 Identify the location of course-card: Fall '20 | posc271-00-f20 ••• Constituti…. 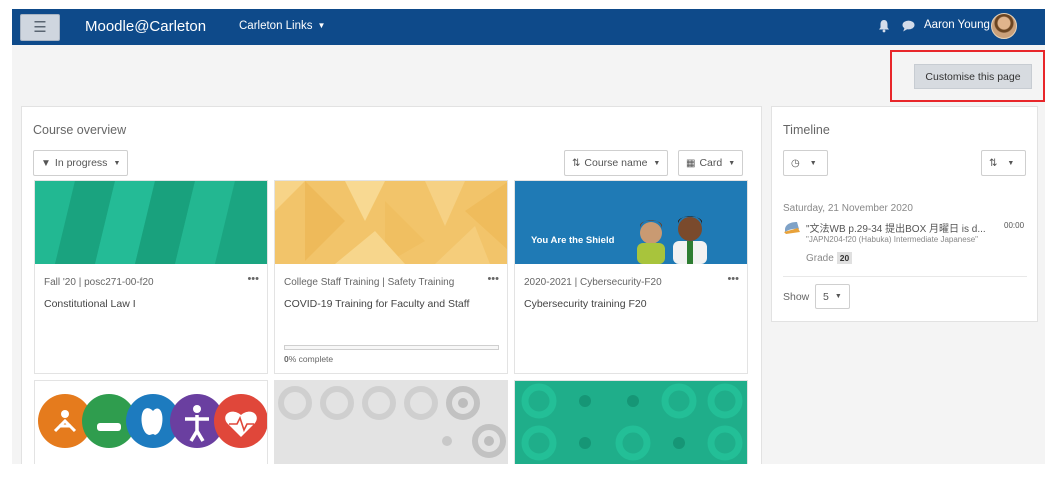
(151, 277).